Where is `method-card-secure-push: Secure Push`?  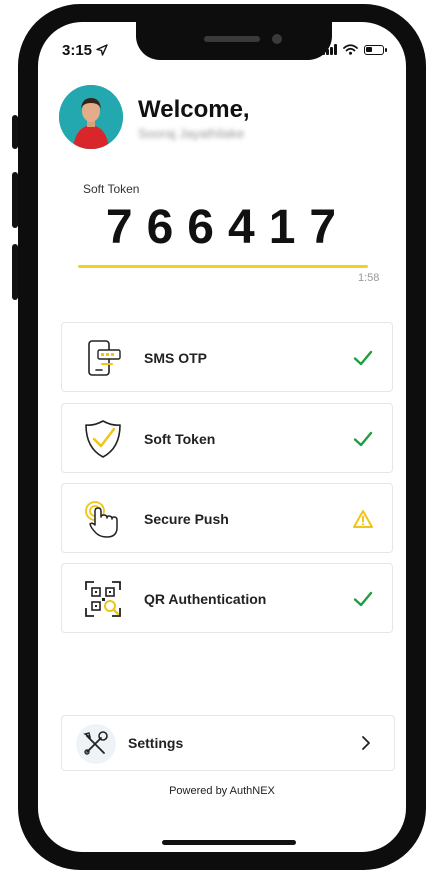 method-card-secure-push: Secure Push is located at coordinates (227, 518).